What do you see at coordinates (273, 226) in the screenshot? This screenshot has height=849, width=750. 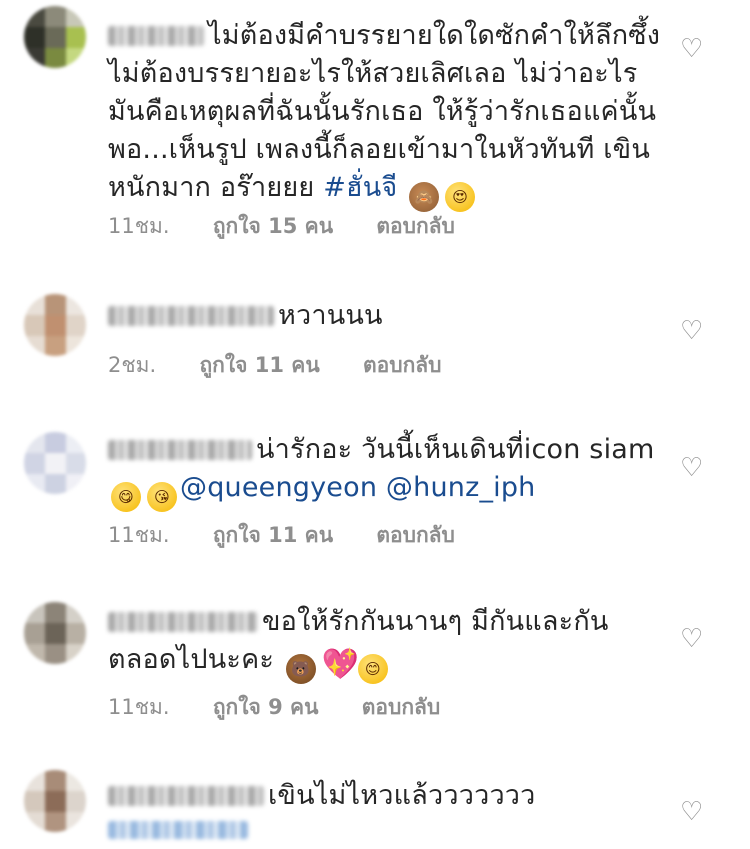 I see `likes-count: ถูกใจ 15 คน` at bounding box center [273, 226].